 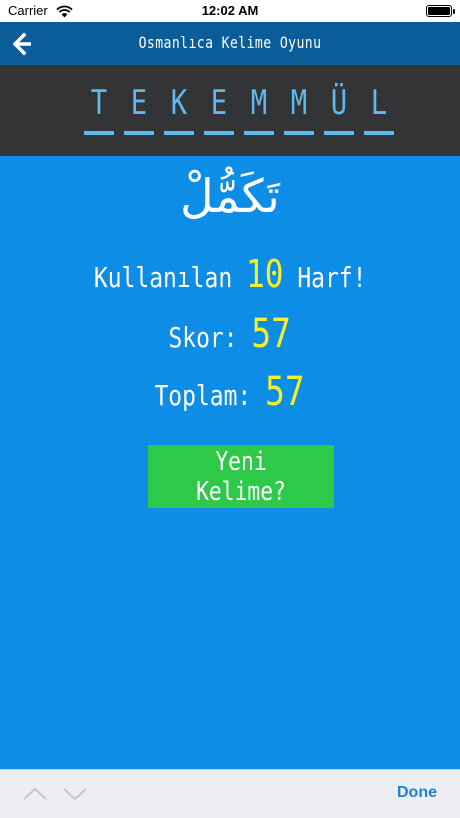 I want to click on battery-icon, so click(x=440, y=11).